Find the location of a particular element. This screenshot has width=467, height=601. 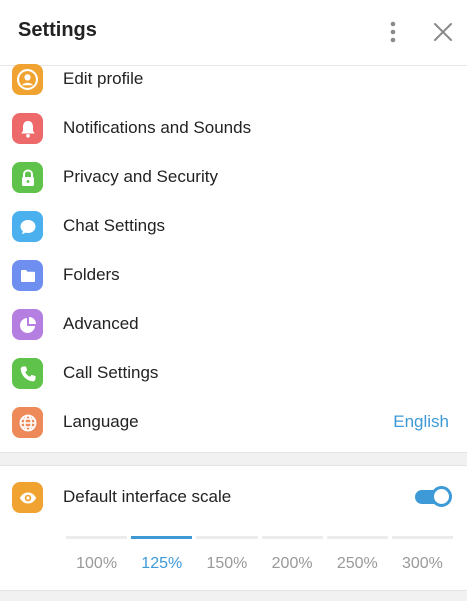

menu-item-label: Advanced is located at coordinates (101, 323).